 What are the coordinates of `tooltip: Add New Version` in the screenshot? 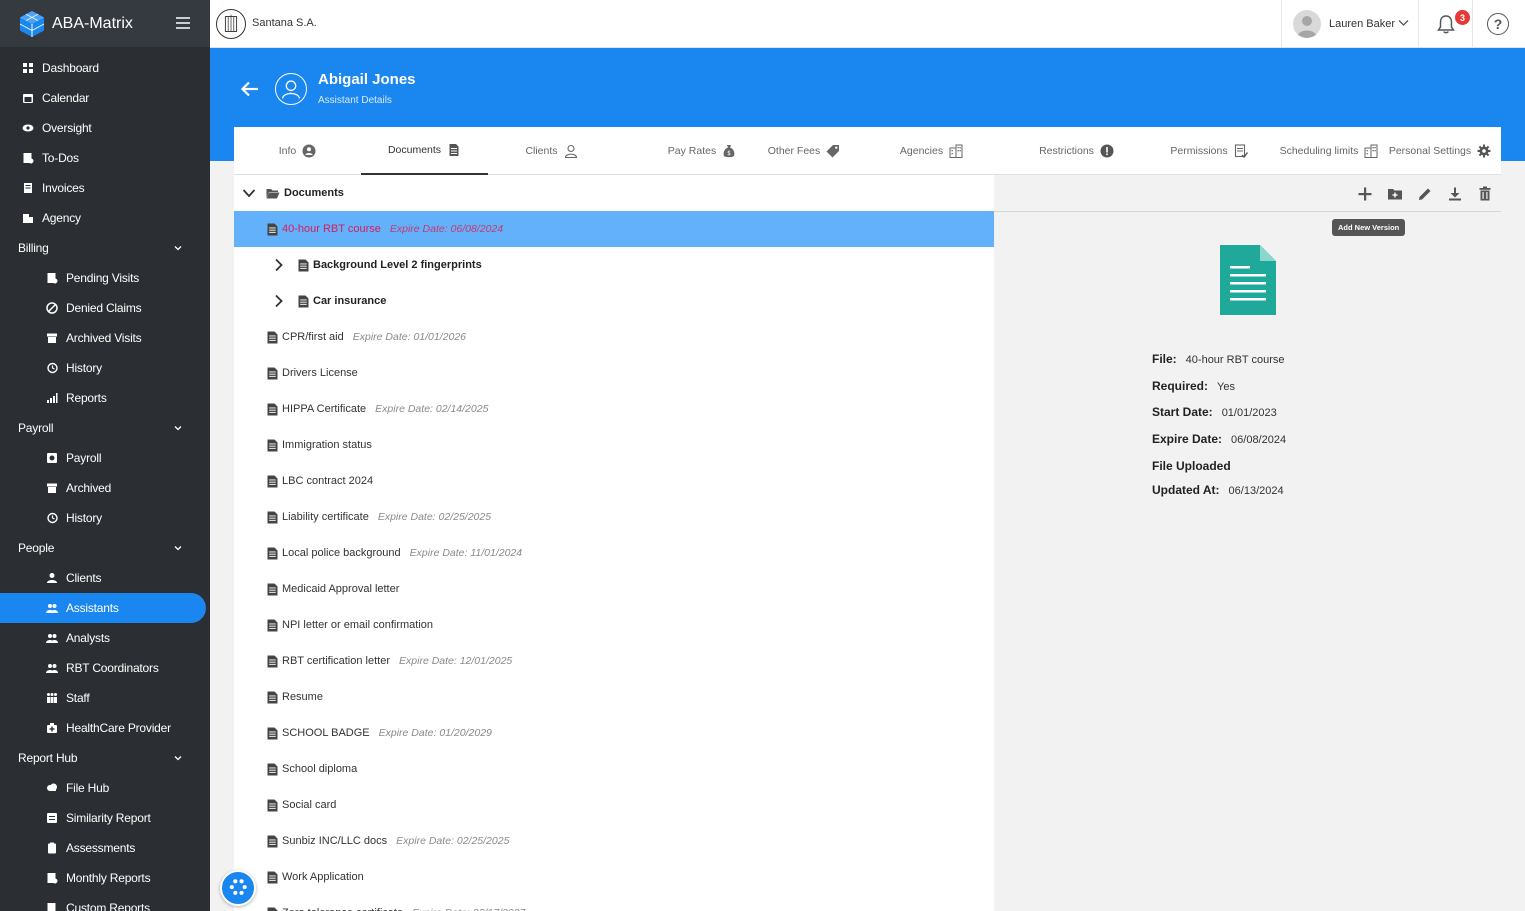 It's located at (1369, 227).